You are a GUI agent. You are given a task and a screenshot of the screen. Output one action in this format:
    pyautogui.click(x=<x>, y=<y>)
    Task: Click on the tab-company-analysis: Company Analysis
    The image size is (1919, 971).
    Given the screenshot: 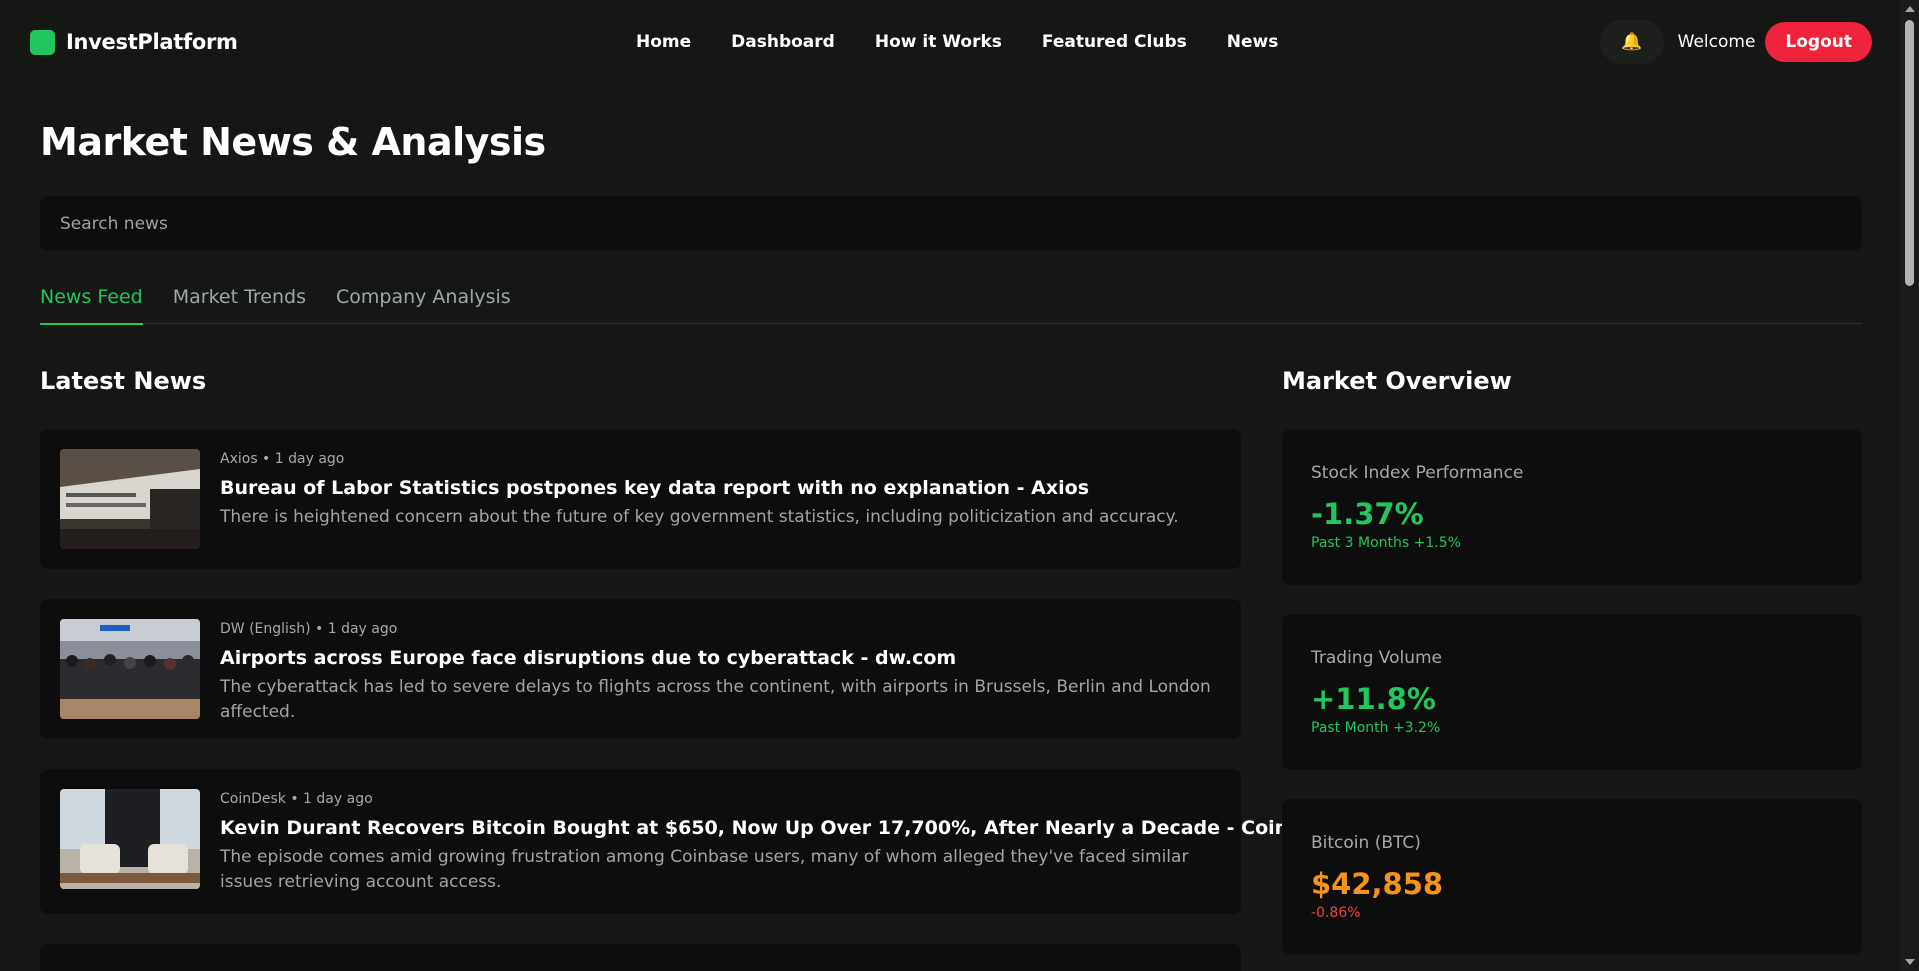 What is the action you would take?
    pyautogui.click(x=423, y=305)
    